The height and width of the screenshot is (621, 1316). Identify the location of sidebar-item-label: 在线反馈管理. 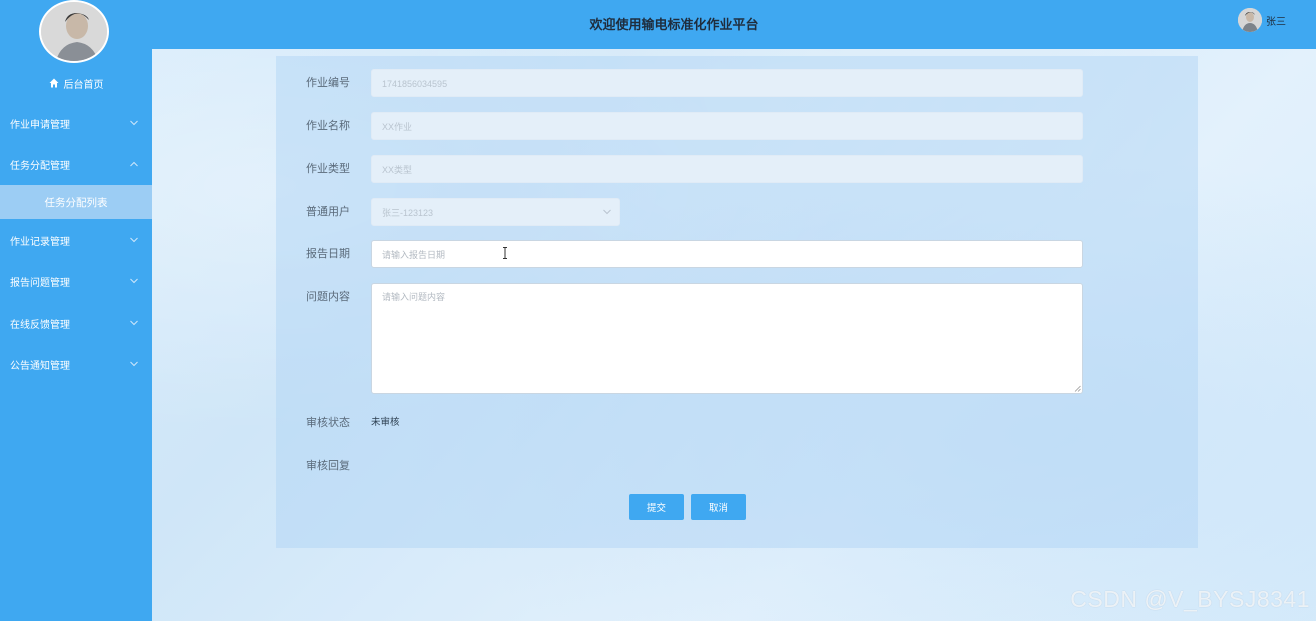
(40, 325).